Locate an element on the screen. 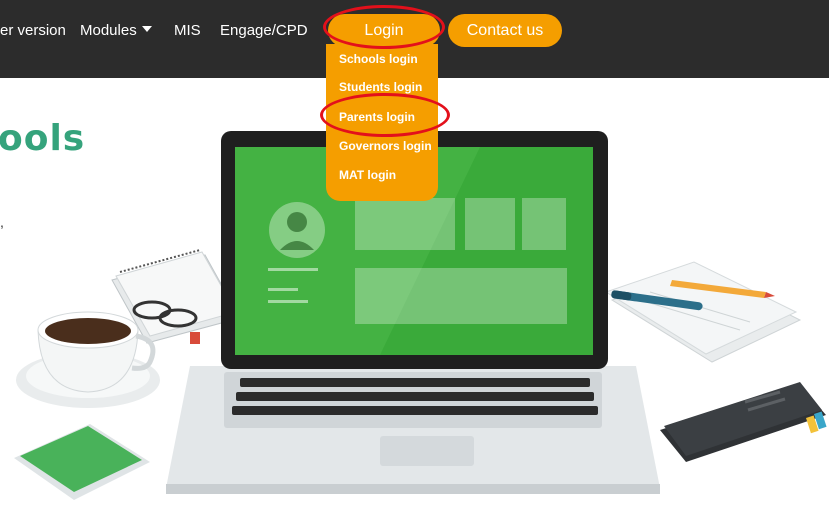 This screenshot has height=512, width=829. glasses-icon is located at coordinates (165, 314).